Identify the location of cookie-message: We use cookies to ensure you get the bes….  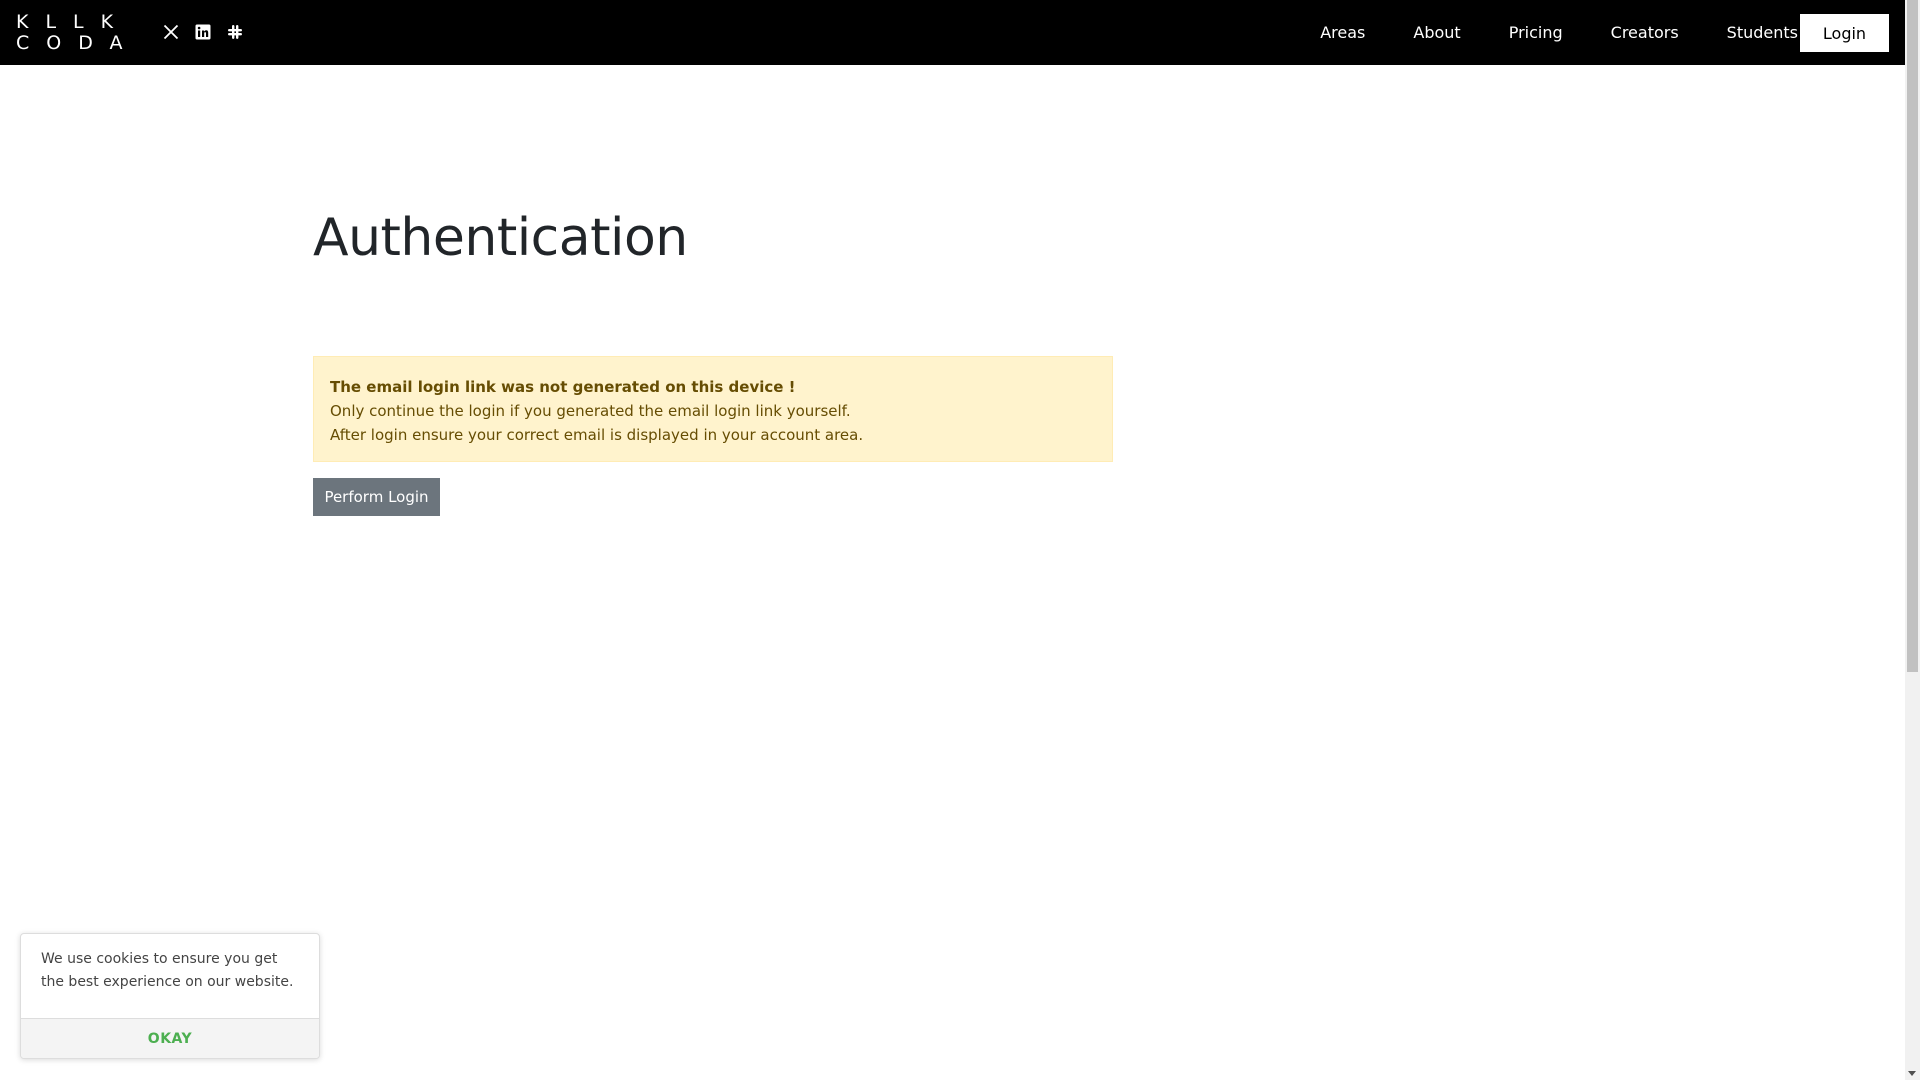
(167, 970).